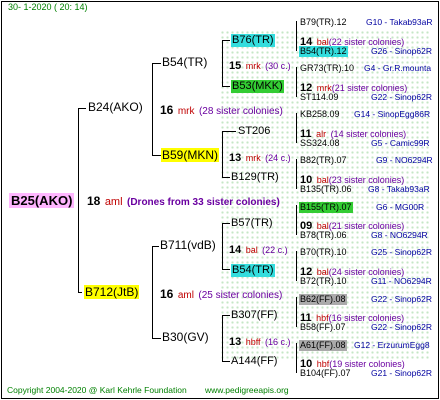  Describe the element at coordinates (398, 68) in the screenshot. I see `gen4-3-site: G4 - Gr.R.mounta` at that location.